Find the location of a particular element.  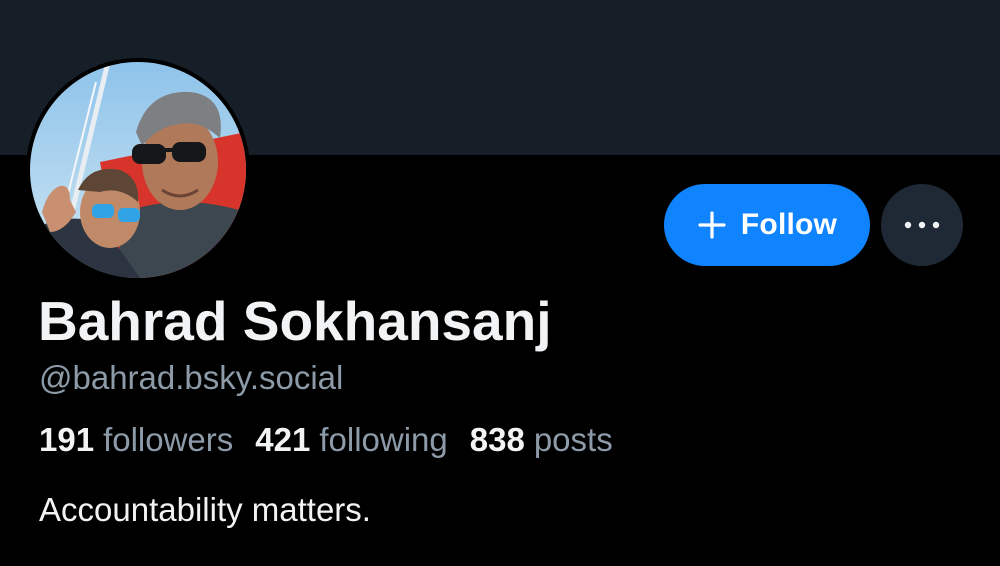

follow-button: Follow is located at coordinates (767, 225).